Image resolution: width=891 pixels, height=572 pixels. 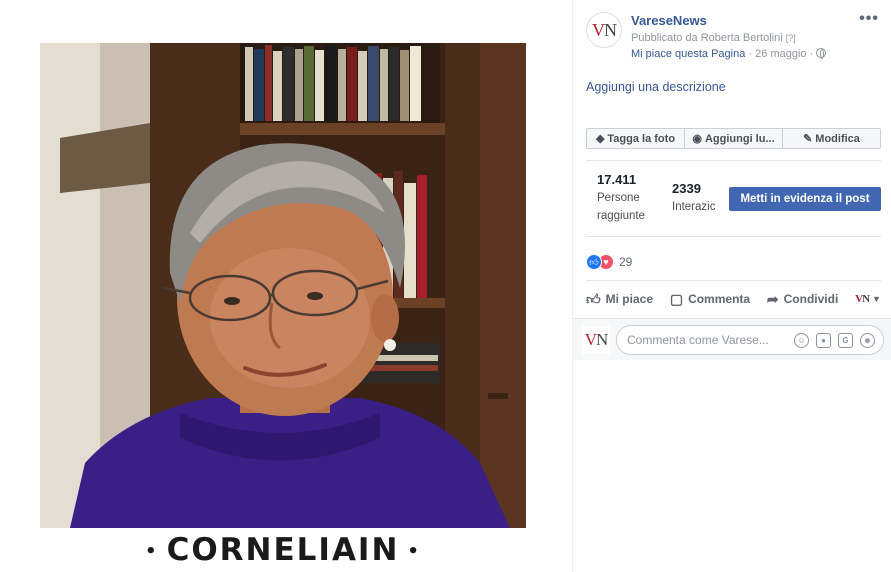 I want to click on share-arrow-icon: ➦, so click(x=772, y=298).